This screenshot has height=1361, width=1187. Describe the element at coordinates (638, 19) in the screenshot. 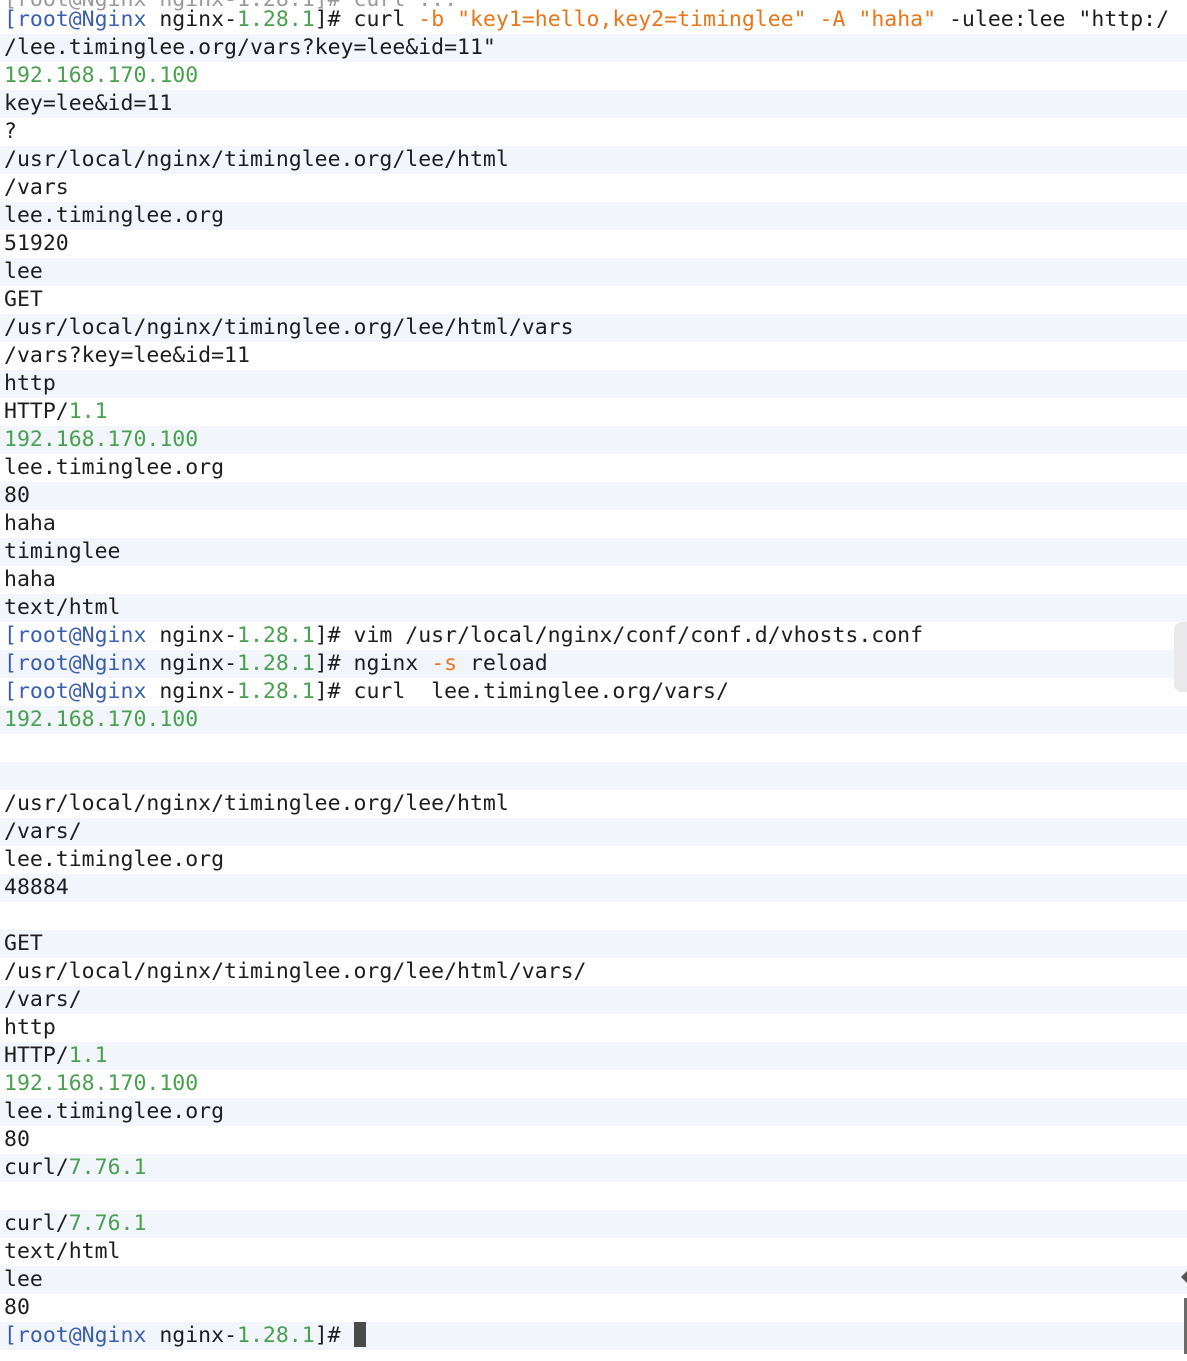

I see `terminal-text: "key1=hello,key2=timinglee"` at that location.